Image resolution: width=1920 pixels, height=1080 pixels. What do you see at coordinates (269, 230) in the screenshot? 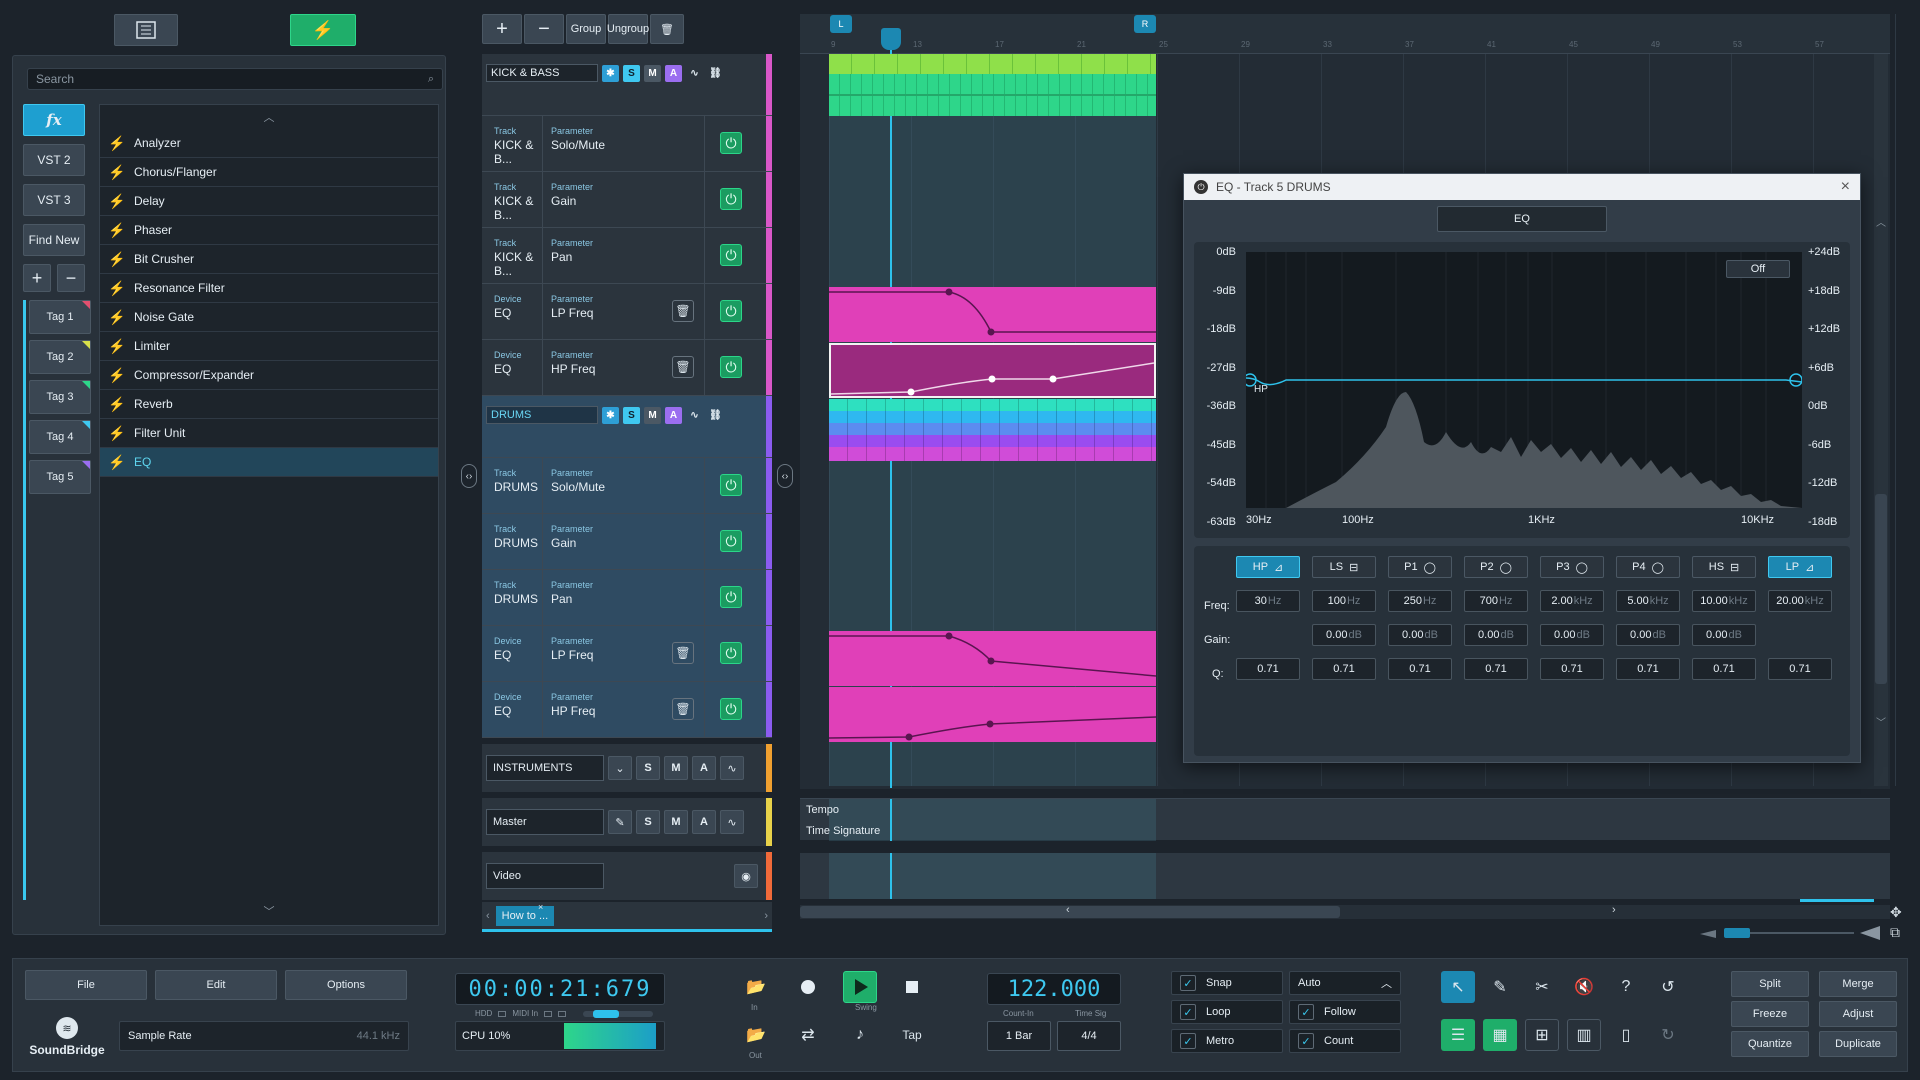
I see `effect-item: ⚡ Phaser` at bounding box center [269, 230].